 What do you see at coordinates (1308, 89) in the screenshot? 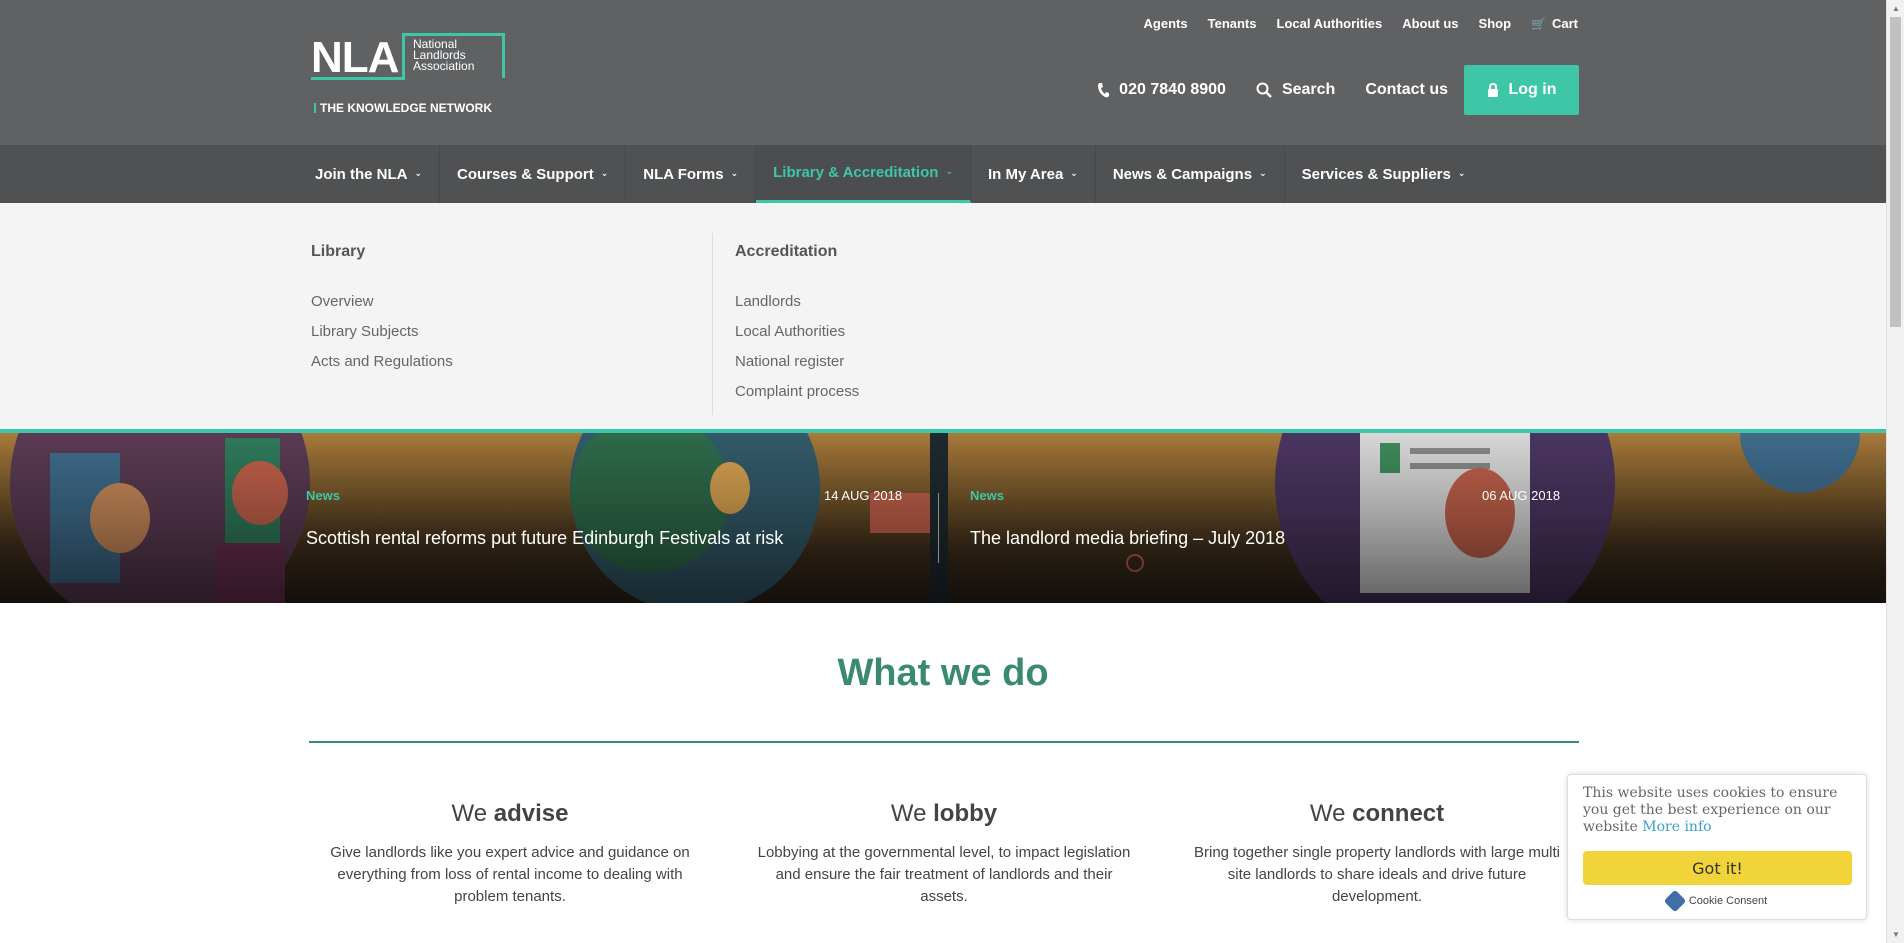
I see `search-label: Search` at bounding box center [1308, 89].